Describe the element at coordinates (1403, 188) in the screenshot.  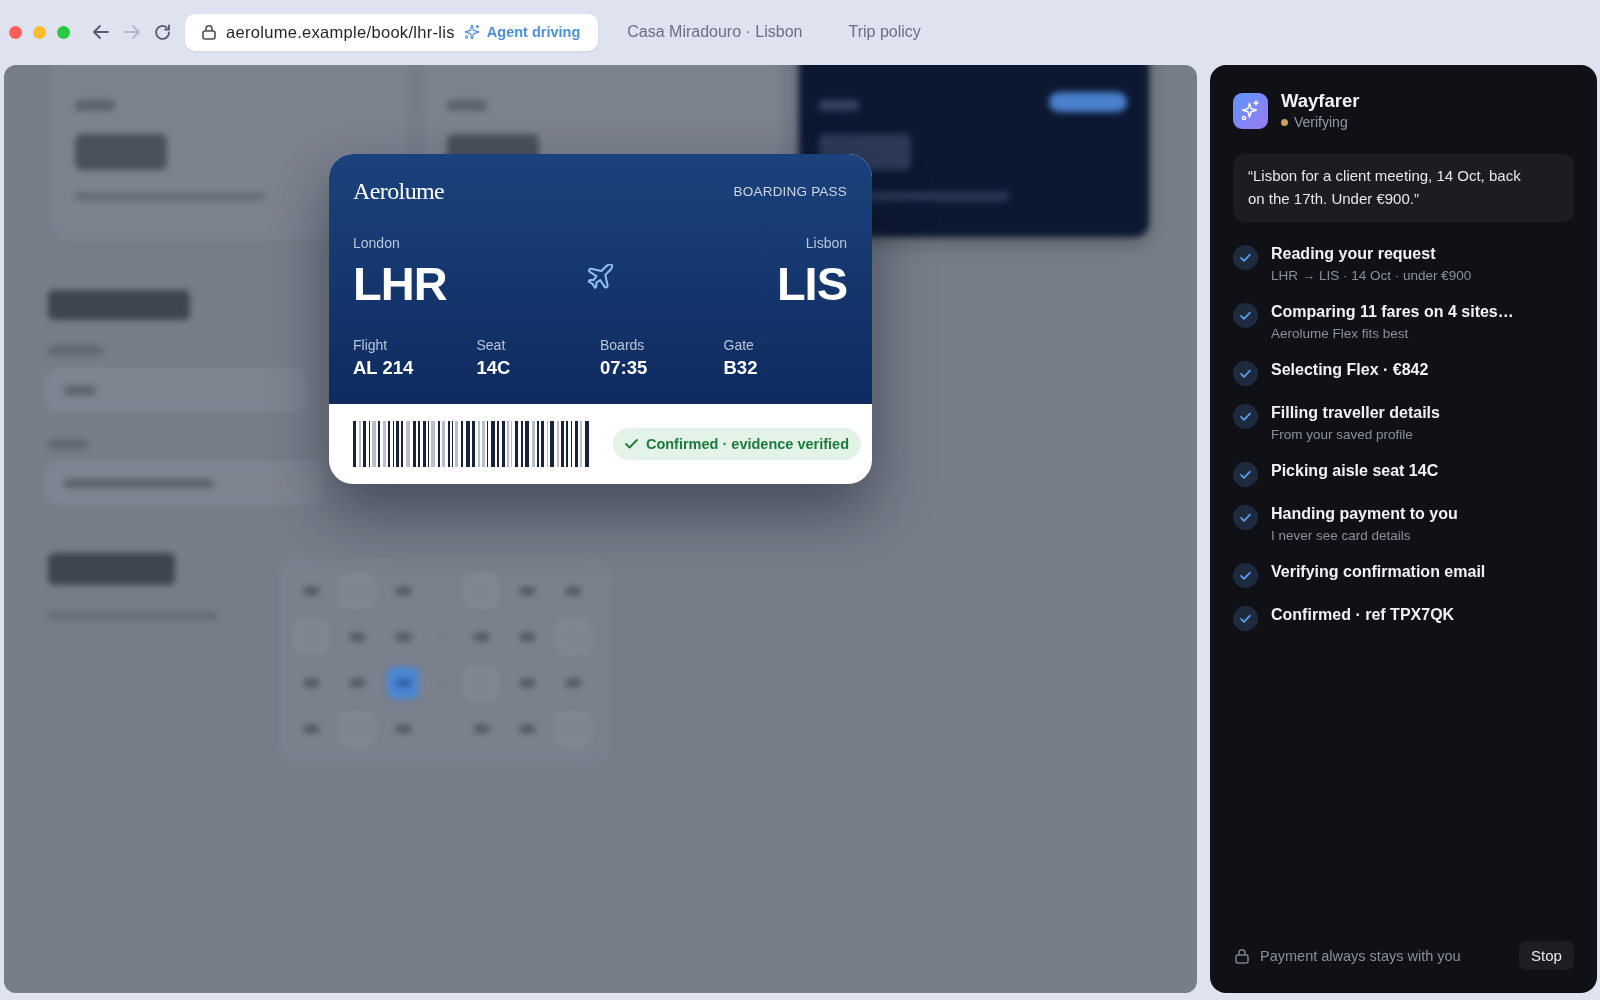
I see `request-quote: “Lisbon for a client meeting, 14 Oct, back on the 17th. Under €900.”` at that location.